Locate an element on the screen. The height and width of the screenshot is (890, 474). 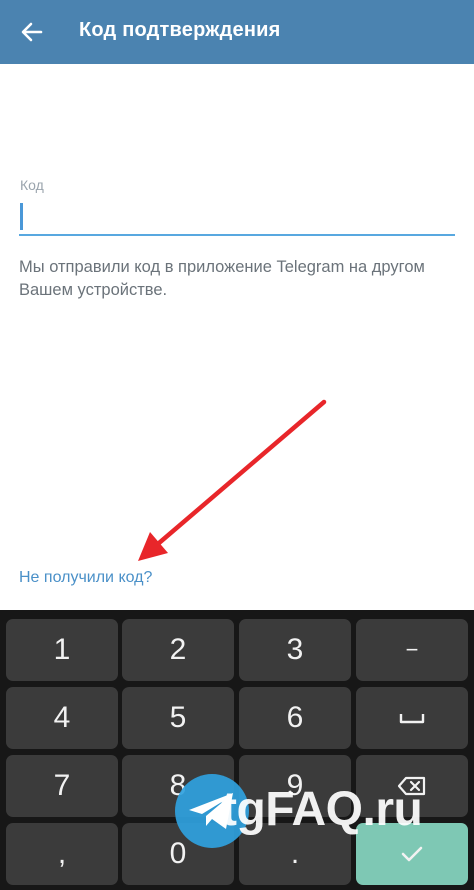
key-comma: , is located at coordinates (62, 854).